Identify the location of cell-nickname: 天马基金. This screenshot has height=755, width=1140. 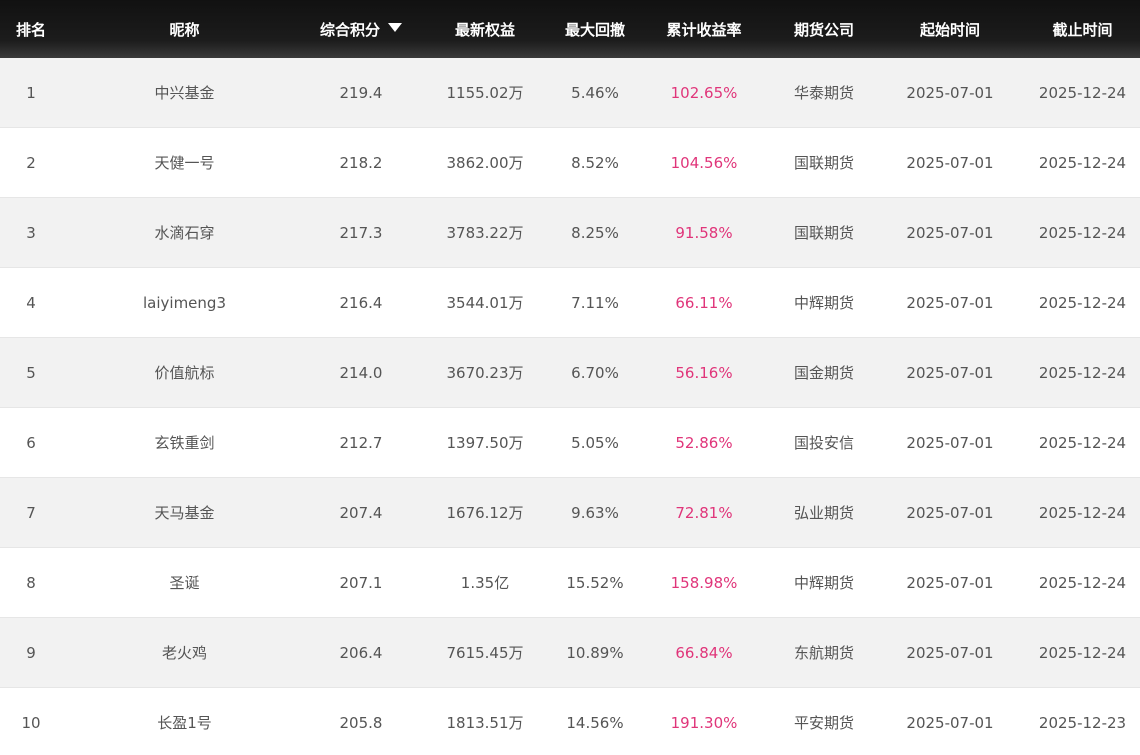
(184, 512).